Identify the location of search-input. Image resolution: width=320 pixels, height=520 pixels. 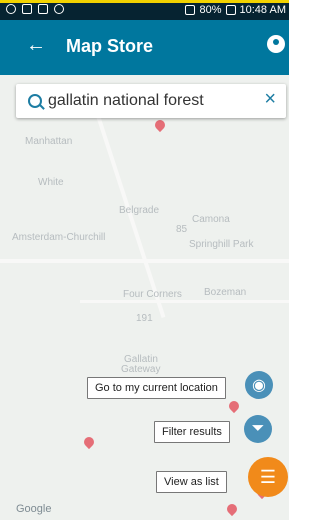
(153, 101).